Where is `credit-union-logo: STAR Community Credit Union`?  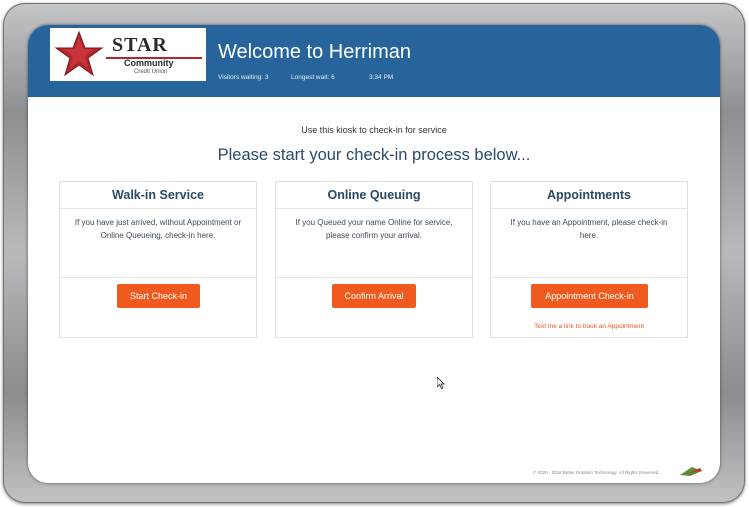
credit-union-logo: STAR Community Credit Union is located at coordinates (128, 54).